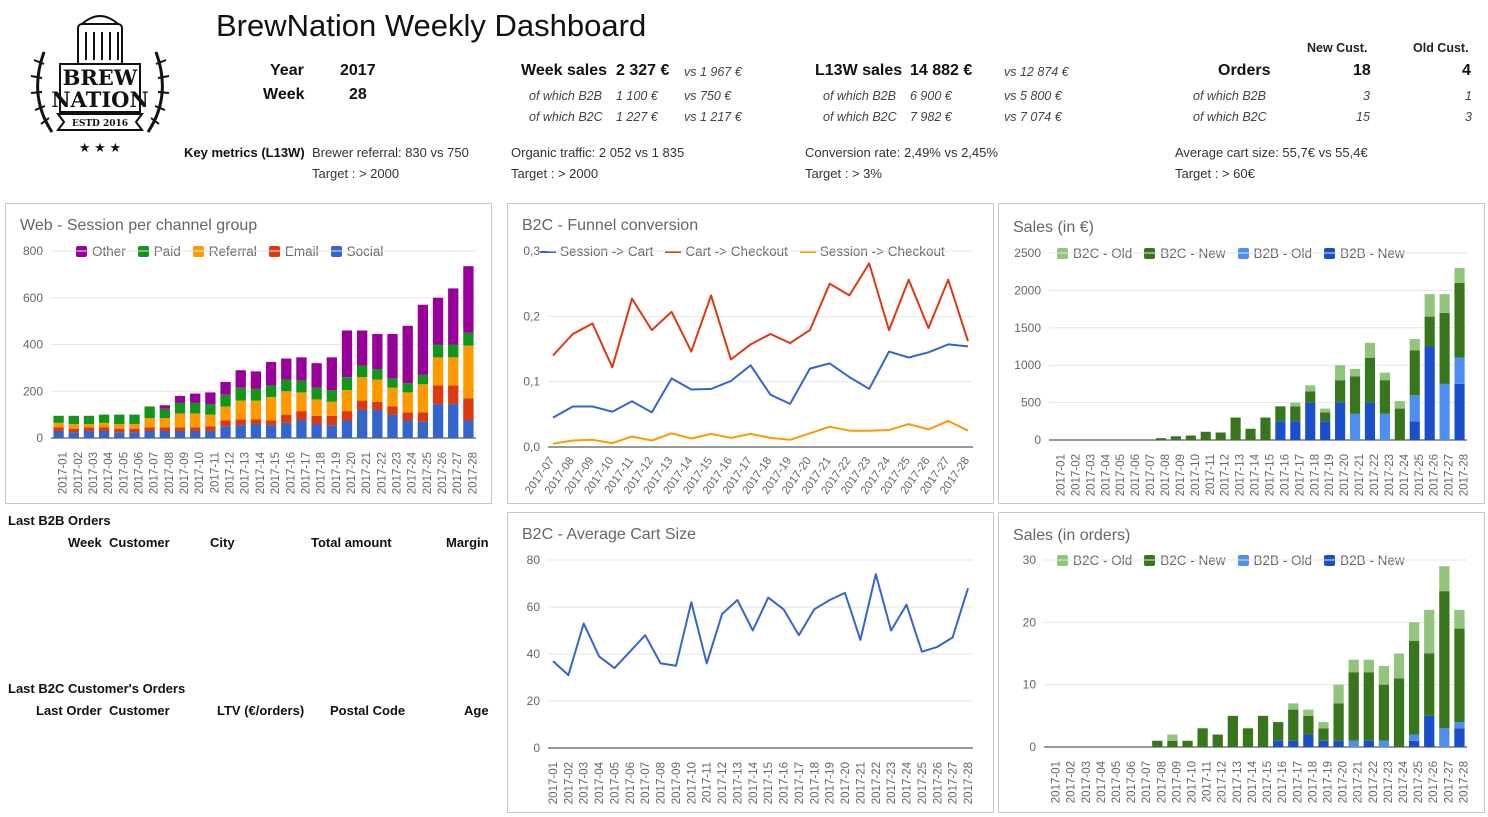  I want to click on x-tick-label: 2017-01, so click(554, 783).